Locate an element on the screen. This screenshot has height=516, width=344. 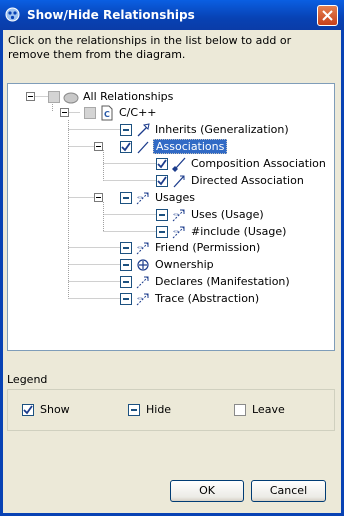
tree-item-inherits: Inherits (Generalization) is located at coordinates (204, 129).